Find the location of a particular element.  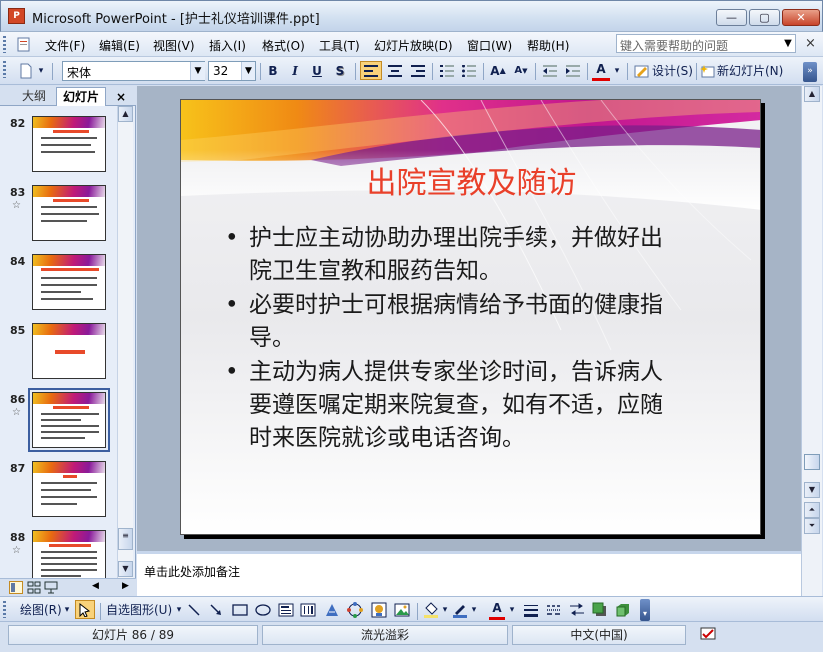

rectangle-icon is located at coordinates (240, 610).